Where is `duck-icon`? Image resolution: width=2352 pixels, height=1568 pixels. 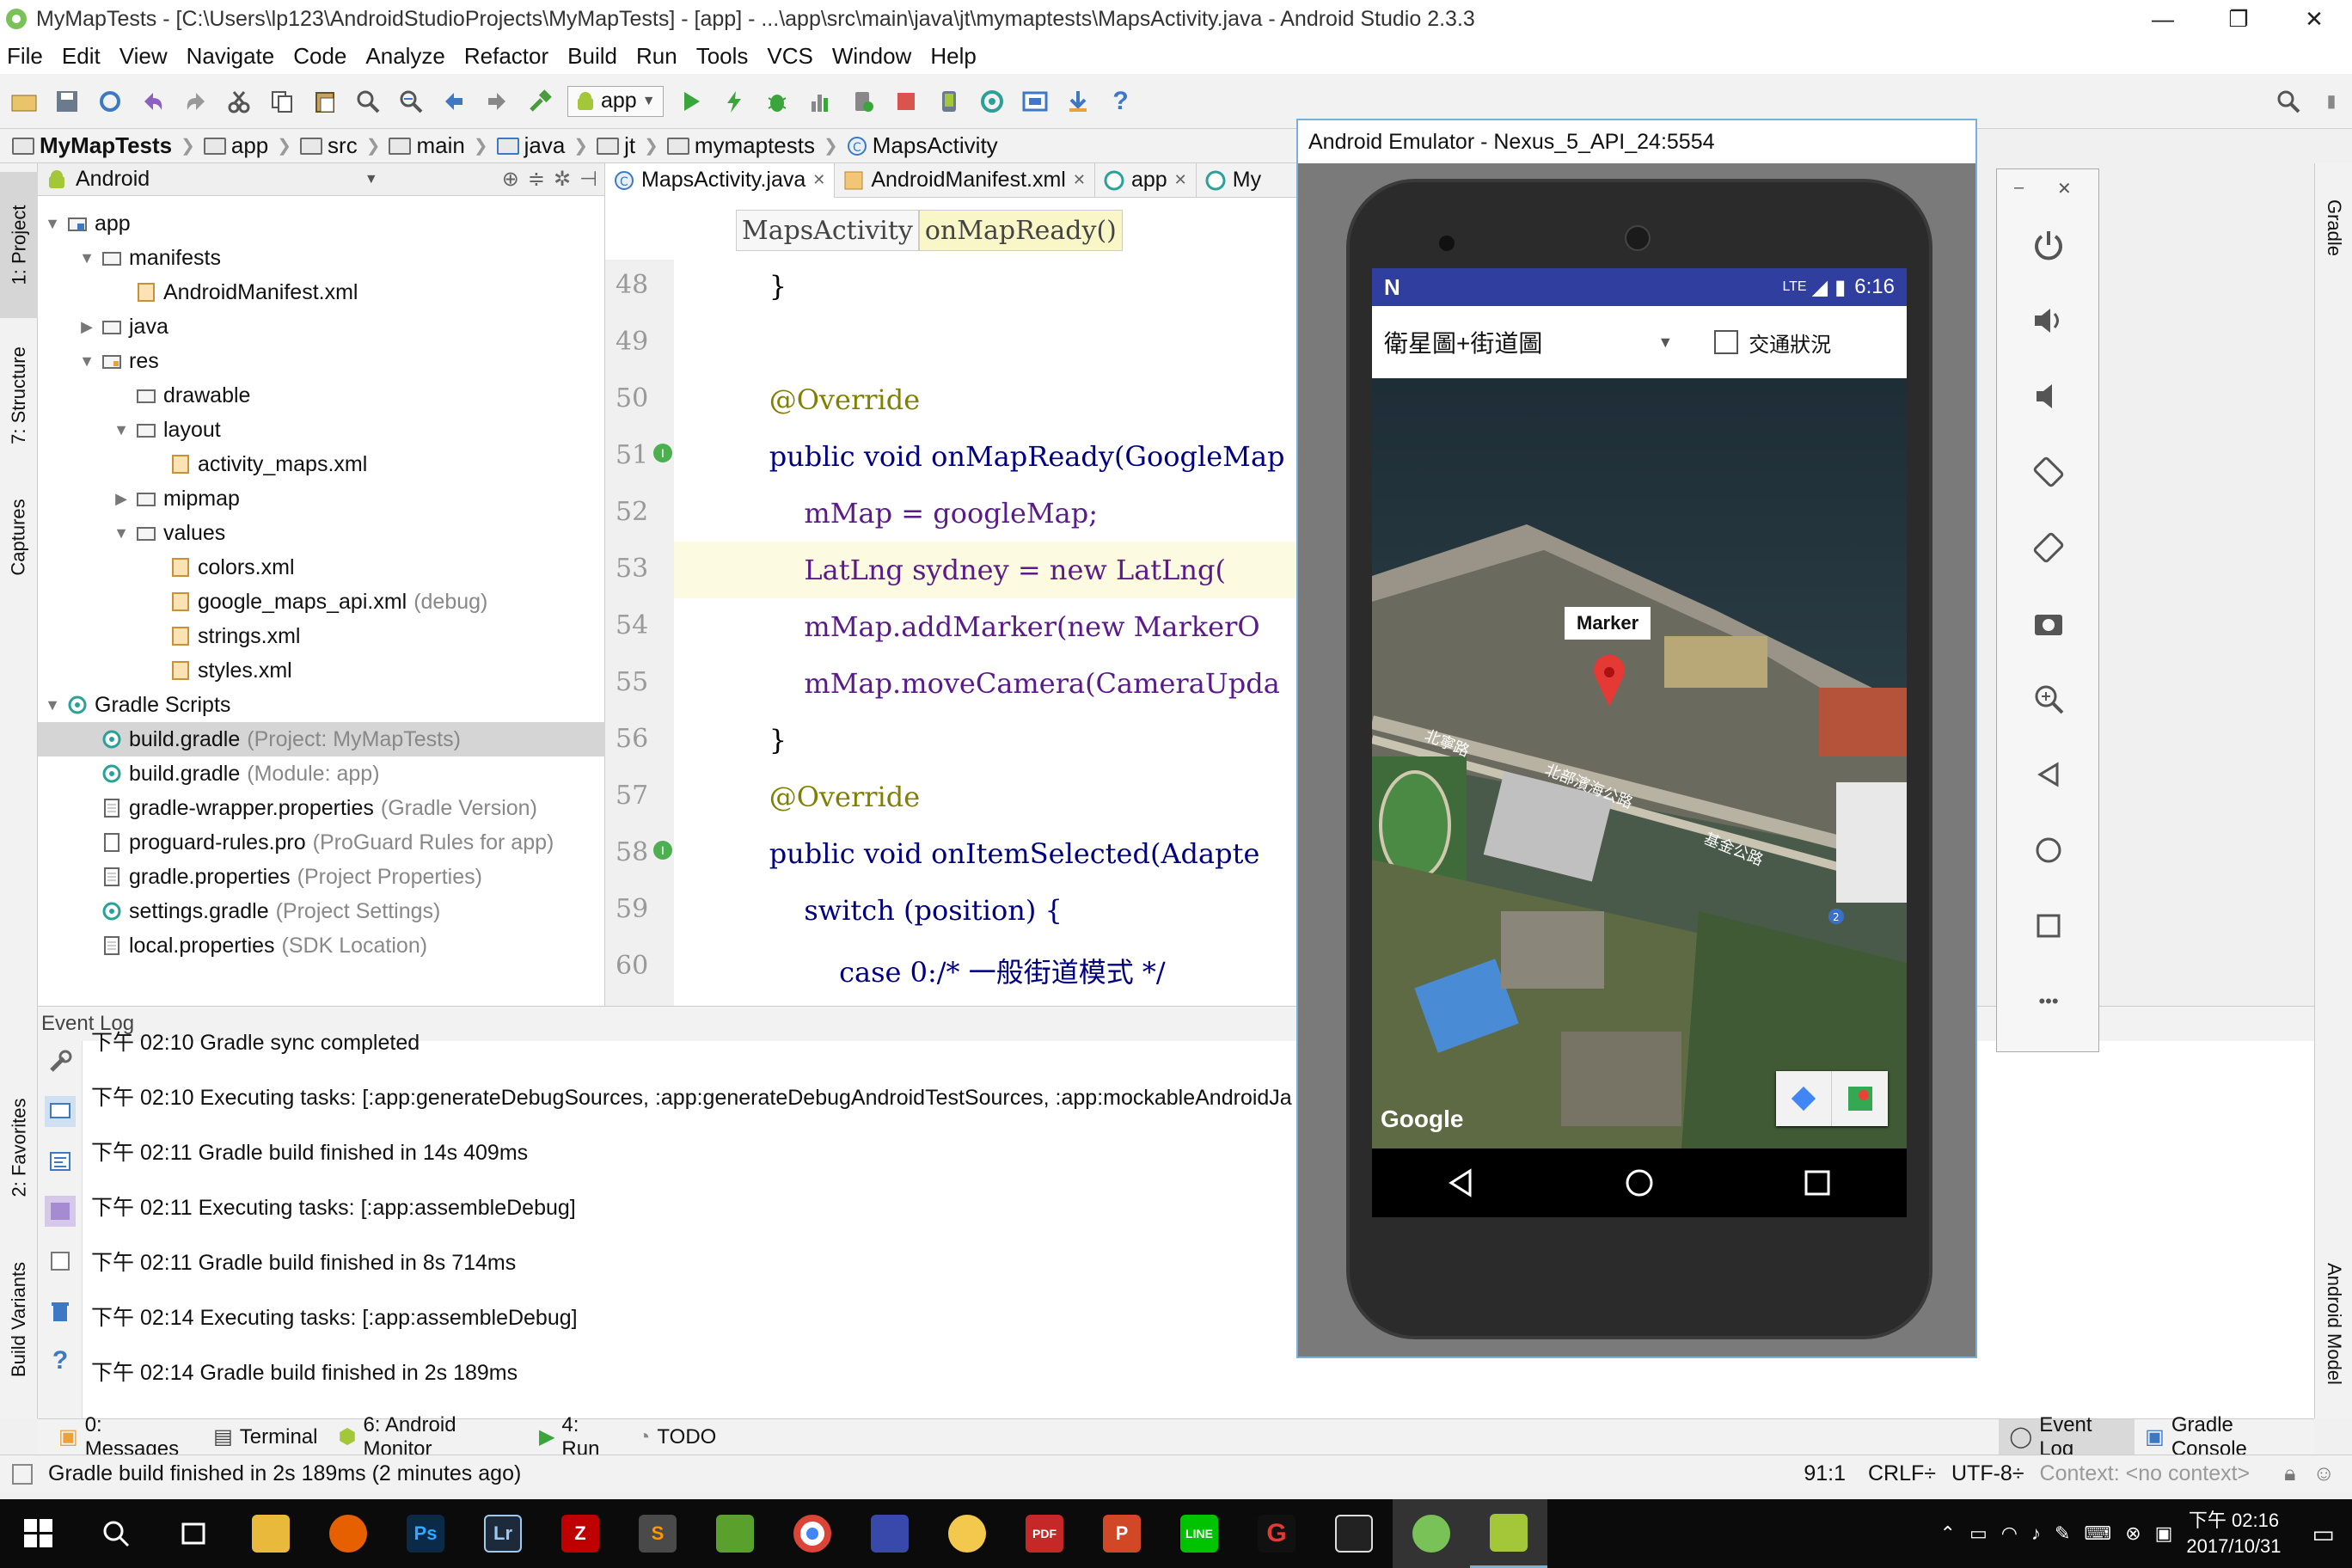 duck-icon is located at coordinates (967, 1533).